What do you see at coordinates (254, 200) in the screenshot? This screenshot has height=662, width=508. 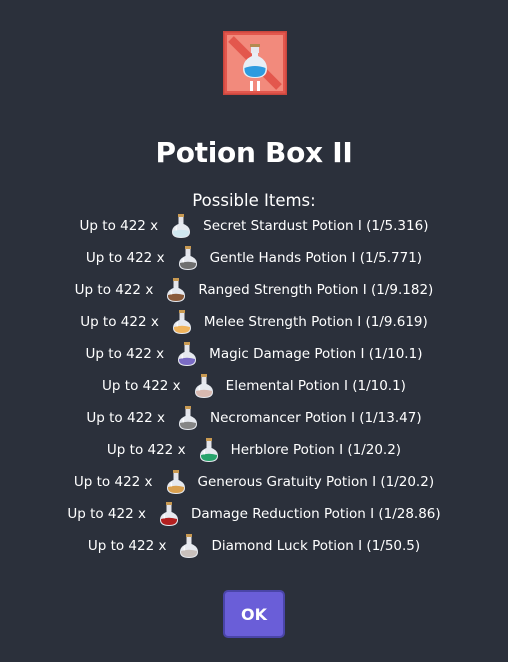 I see `possible-items-heading: Possible Items:` at bounding box center [254, 200].